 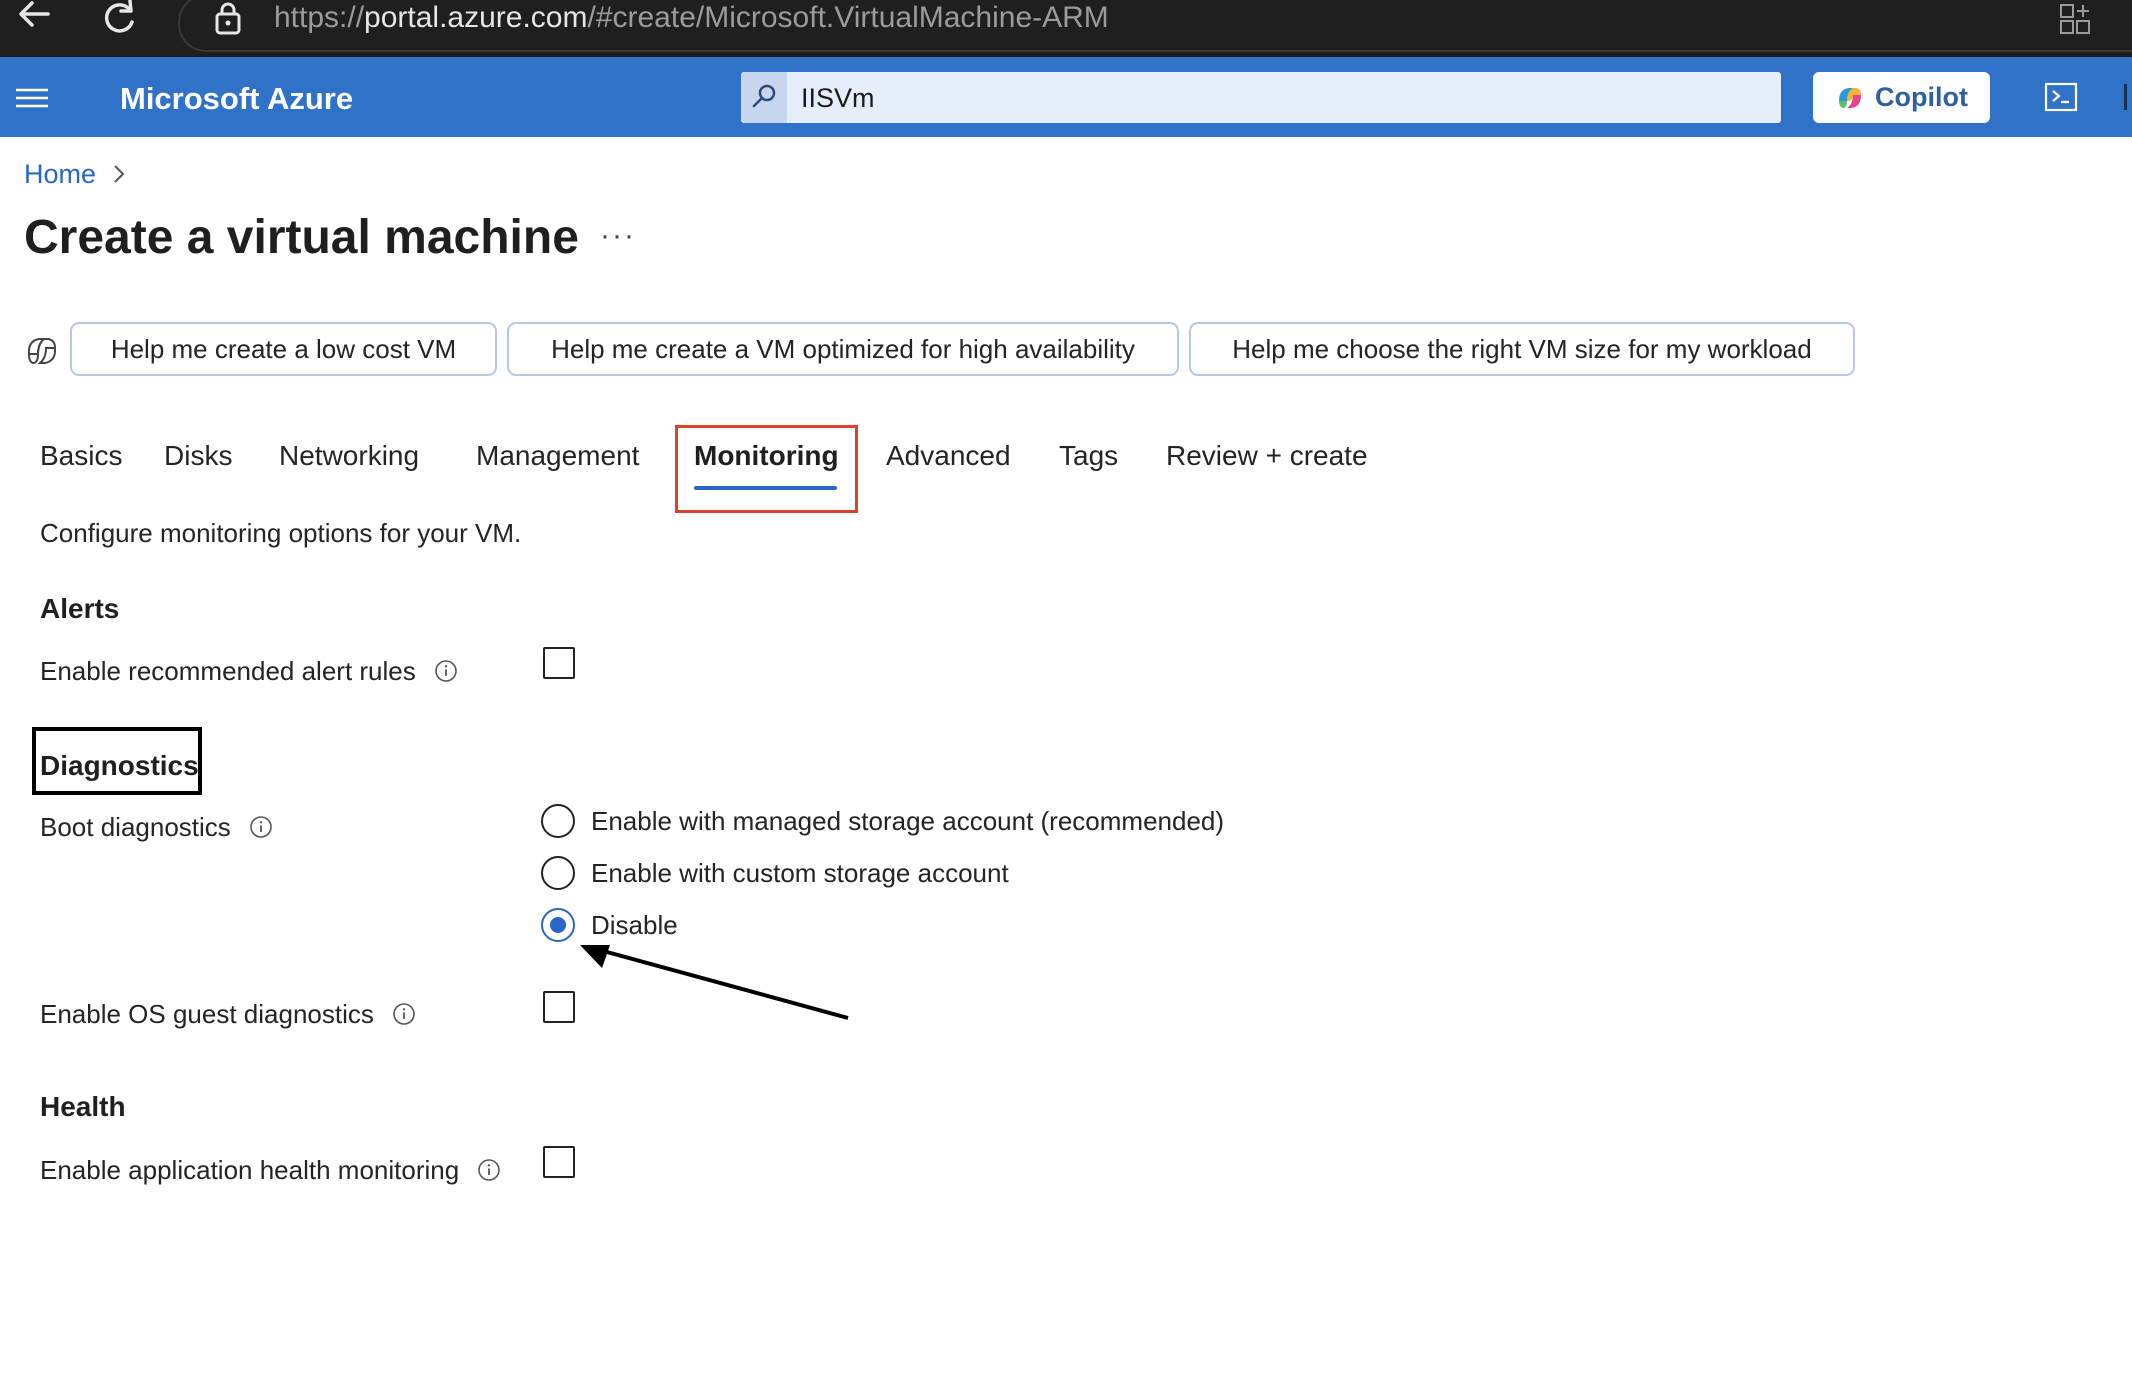 I want to click on search-icon-area, so click(x=764, y=97).